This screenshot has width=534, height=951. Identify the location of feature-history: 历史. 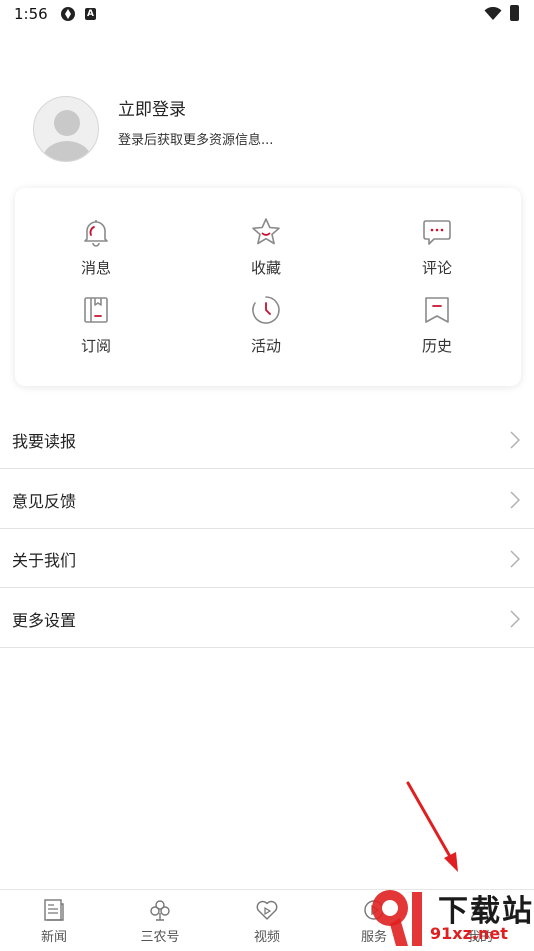
(437, 329).